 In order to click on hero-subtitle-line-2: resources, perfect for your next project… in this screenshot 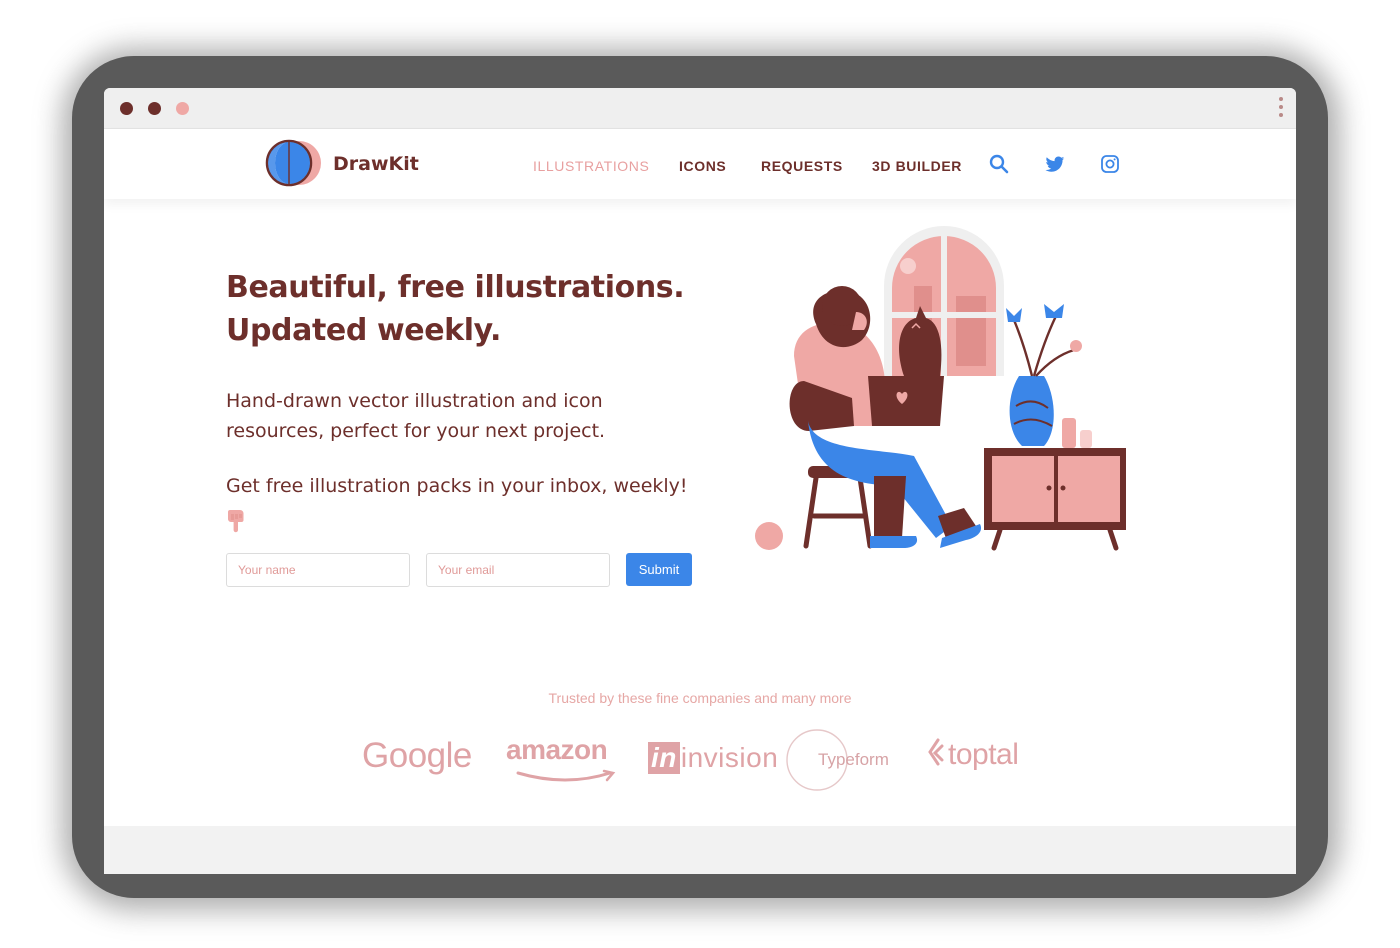, I will do `click(416, 431)`.